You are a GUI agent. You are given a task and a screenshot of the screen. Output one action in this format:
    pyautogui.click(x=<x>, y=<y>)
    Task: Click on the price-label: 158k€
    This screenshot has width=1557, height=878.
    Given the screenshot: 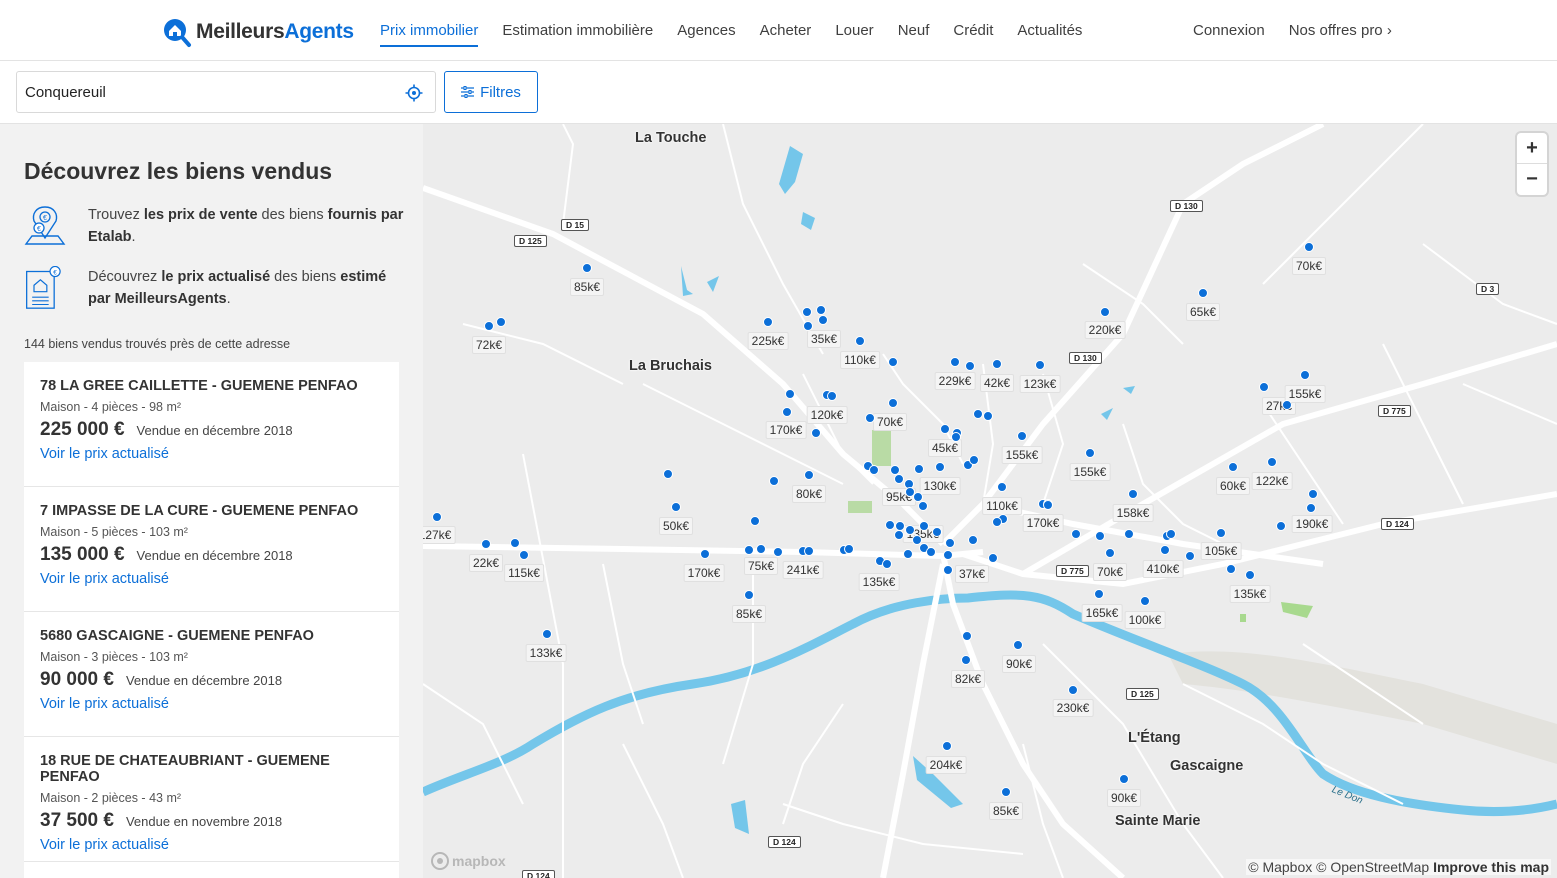 What is the action you would take?
    pyautogui.click(x=1133, y=513)
    